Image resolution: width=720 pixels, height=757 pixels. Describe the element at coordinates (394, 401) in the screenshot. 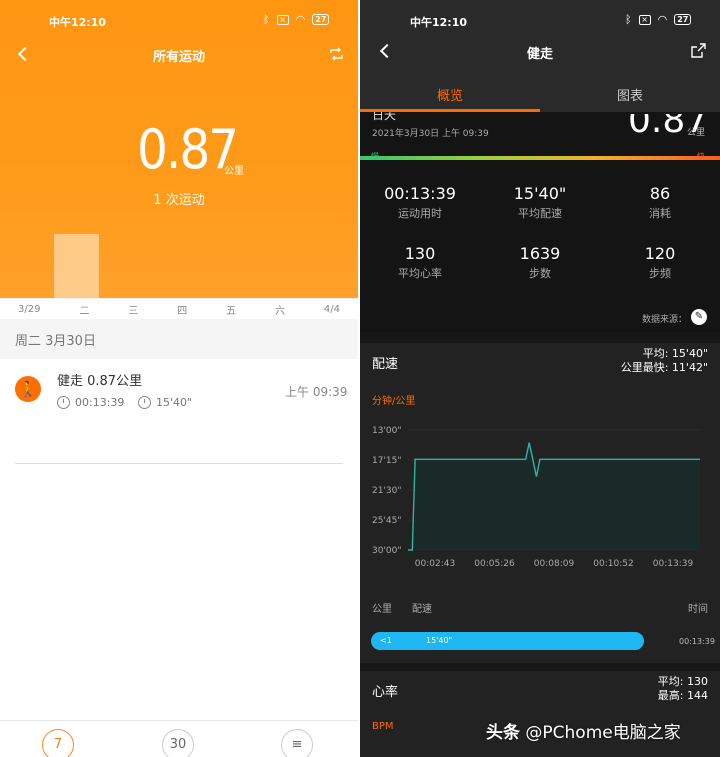

I see `pace-unit: 分钟/公里` at that location.